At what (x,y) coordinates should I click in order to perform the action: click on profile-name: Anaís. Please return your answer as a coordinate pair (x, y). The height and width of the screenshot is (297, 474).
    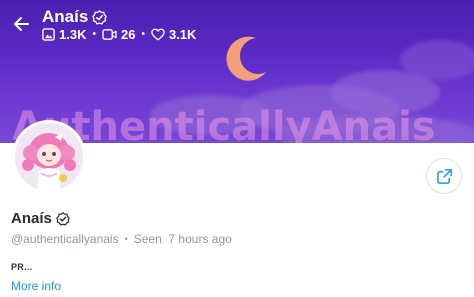
    Looking at the image, I should click on (40, 218).